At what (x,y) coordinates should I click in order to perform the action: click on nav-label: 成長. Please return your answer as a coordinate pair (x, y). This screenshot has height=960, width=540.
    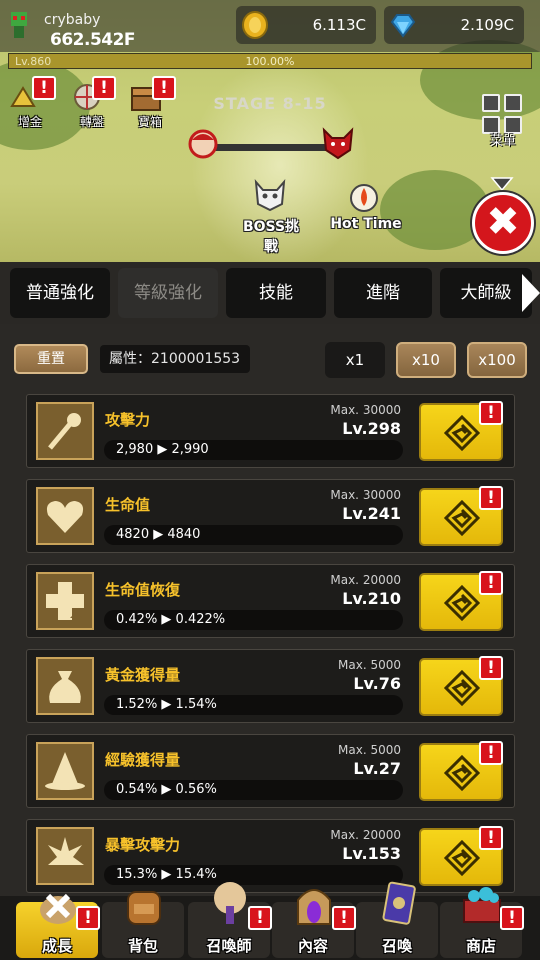
    Looking at the image, I should click on (56, 946).